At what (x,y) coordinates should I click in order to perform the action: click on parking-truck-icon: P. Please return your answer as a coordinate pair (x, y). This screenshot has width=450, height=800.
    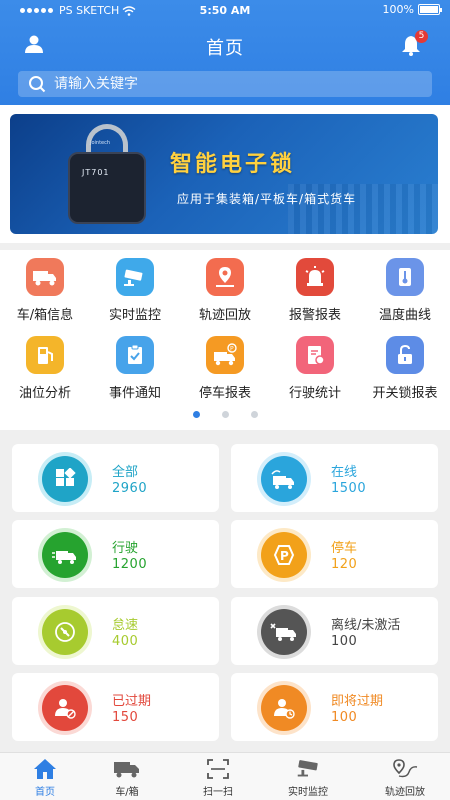
    Looking at the image, I should click on (225, 355).